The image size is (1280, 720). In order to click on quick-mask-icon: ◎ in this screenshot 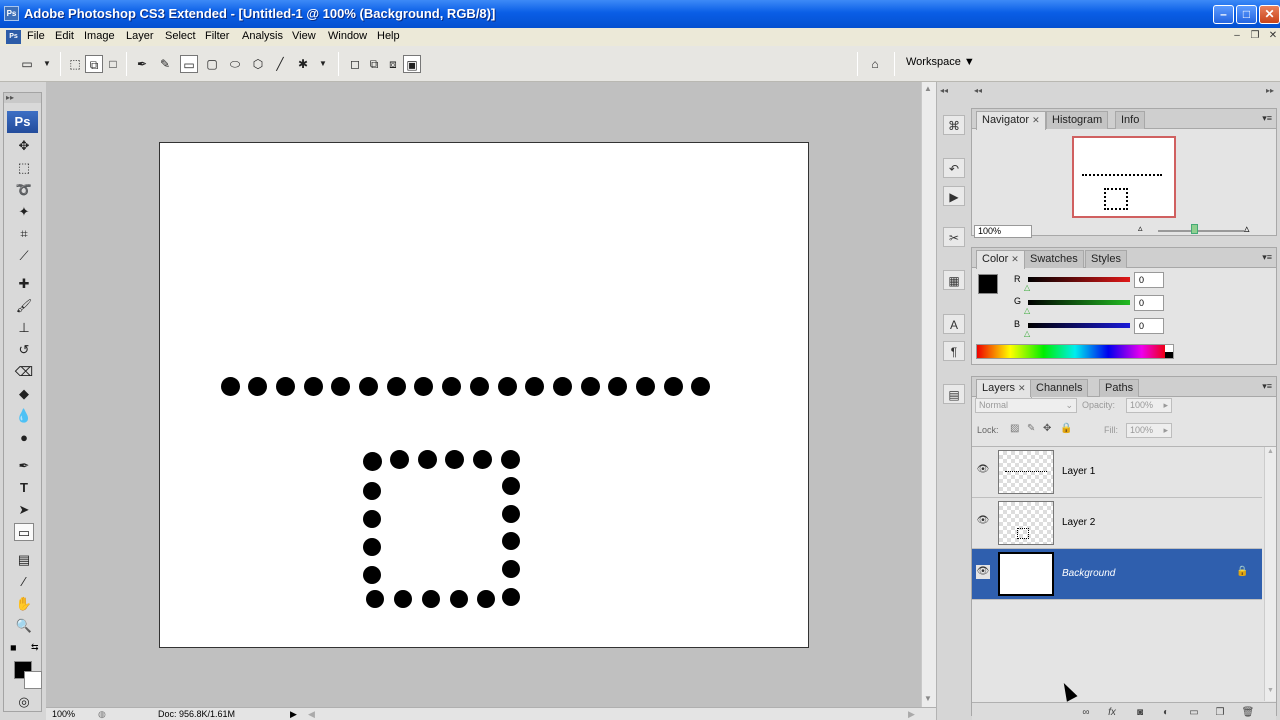, I will do `click(24, 702)`.